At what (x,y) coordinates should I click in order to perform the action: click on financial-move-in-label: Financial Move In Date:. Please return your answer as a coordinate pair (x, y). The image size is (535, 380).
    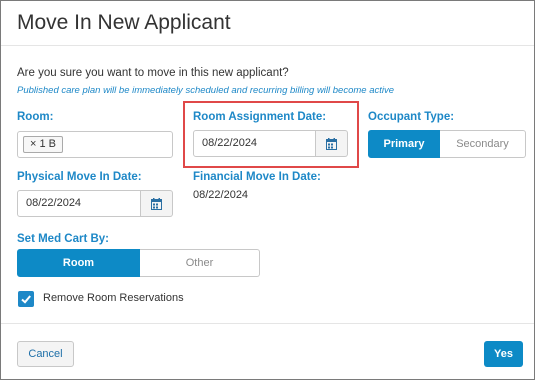
    Looking at the image, I should click on (257, 177).